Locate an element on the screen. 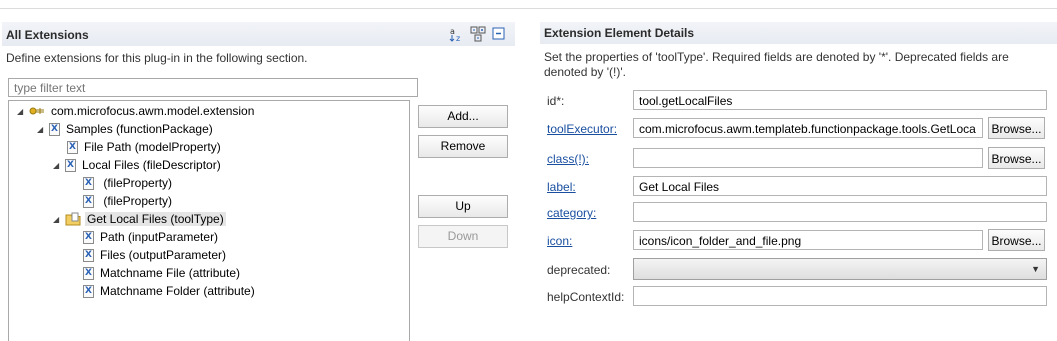 Image resolution: width=1057 pixels, height=341 pixels. tree-node-label: Matchname Folder (attribute) is located at coordinates (177, 291).